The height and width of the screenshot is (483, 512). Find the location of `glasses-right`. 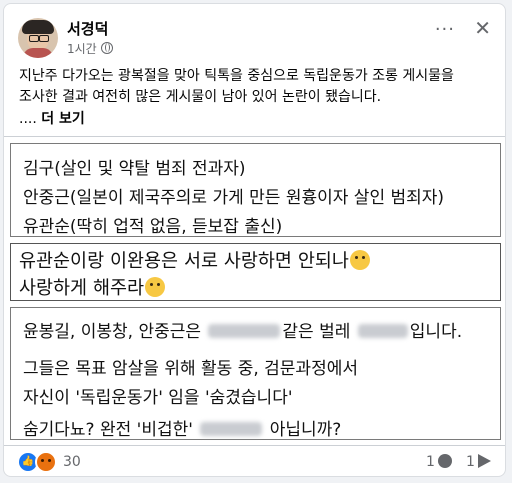

glasses-right is located at coordinates (44, 38).